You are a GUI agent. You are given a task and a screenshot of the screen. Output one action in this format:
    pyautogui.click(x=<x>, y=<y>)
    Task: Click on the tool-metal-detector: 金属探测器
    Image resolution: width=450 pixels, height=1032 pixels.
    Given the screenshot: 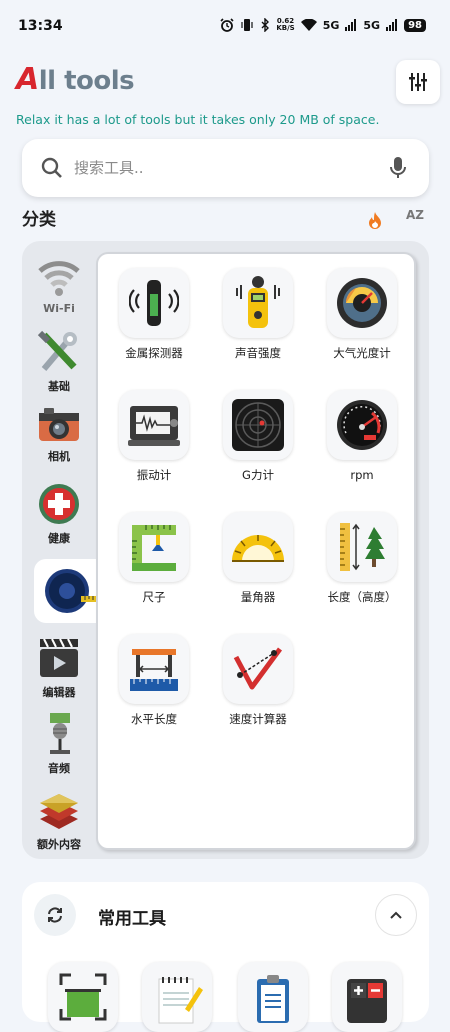 What is the action you would take?
    pyautogui.click(x=154, y=314)
    